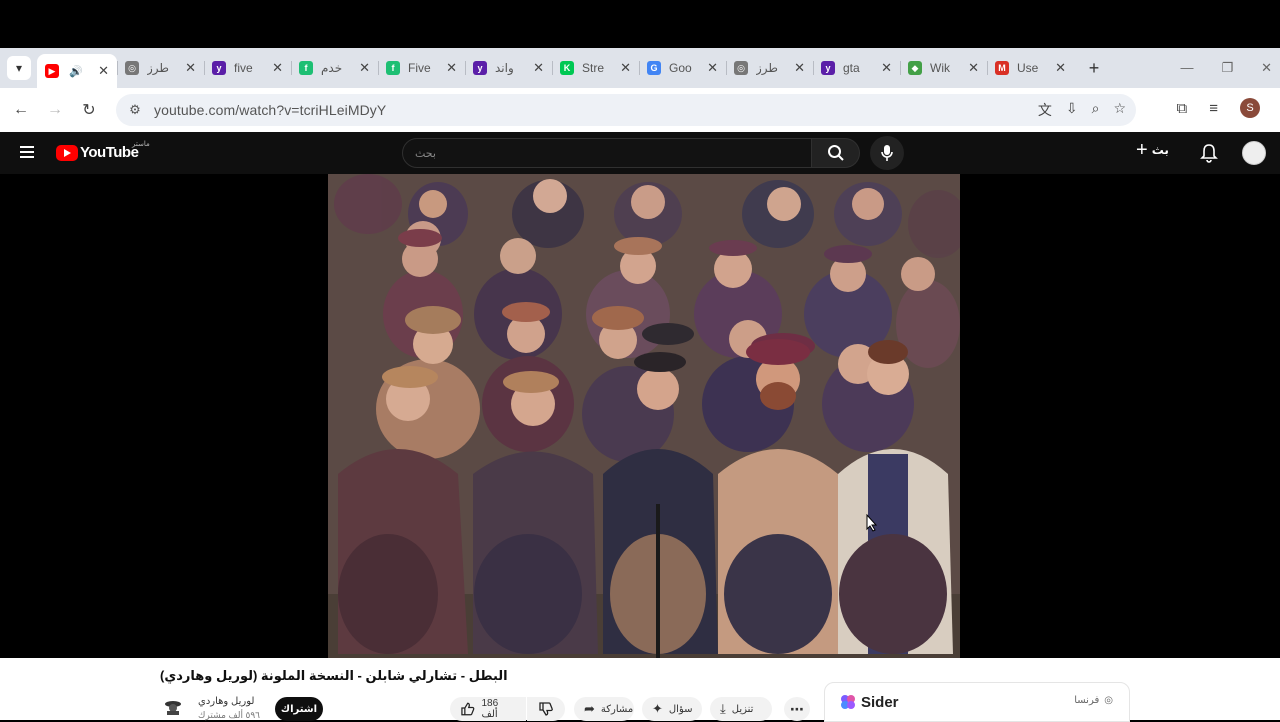  What do you see at coordinates (1096, 110) in the screenshot?
I see `zoom-icon: ⌕` at bounding box center [1096, 110].